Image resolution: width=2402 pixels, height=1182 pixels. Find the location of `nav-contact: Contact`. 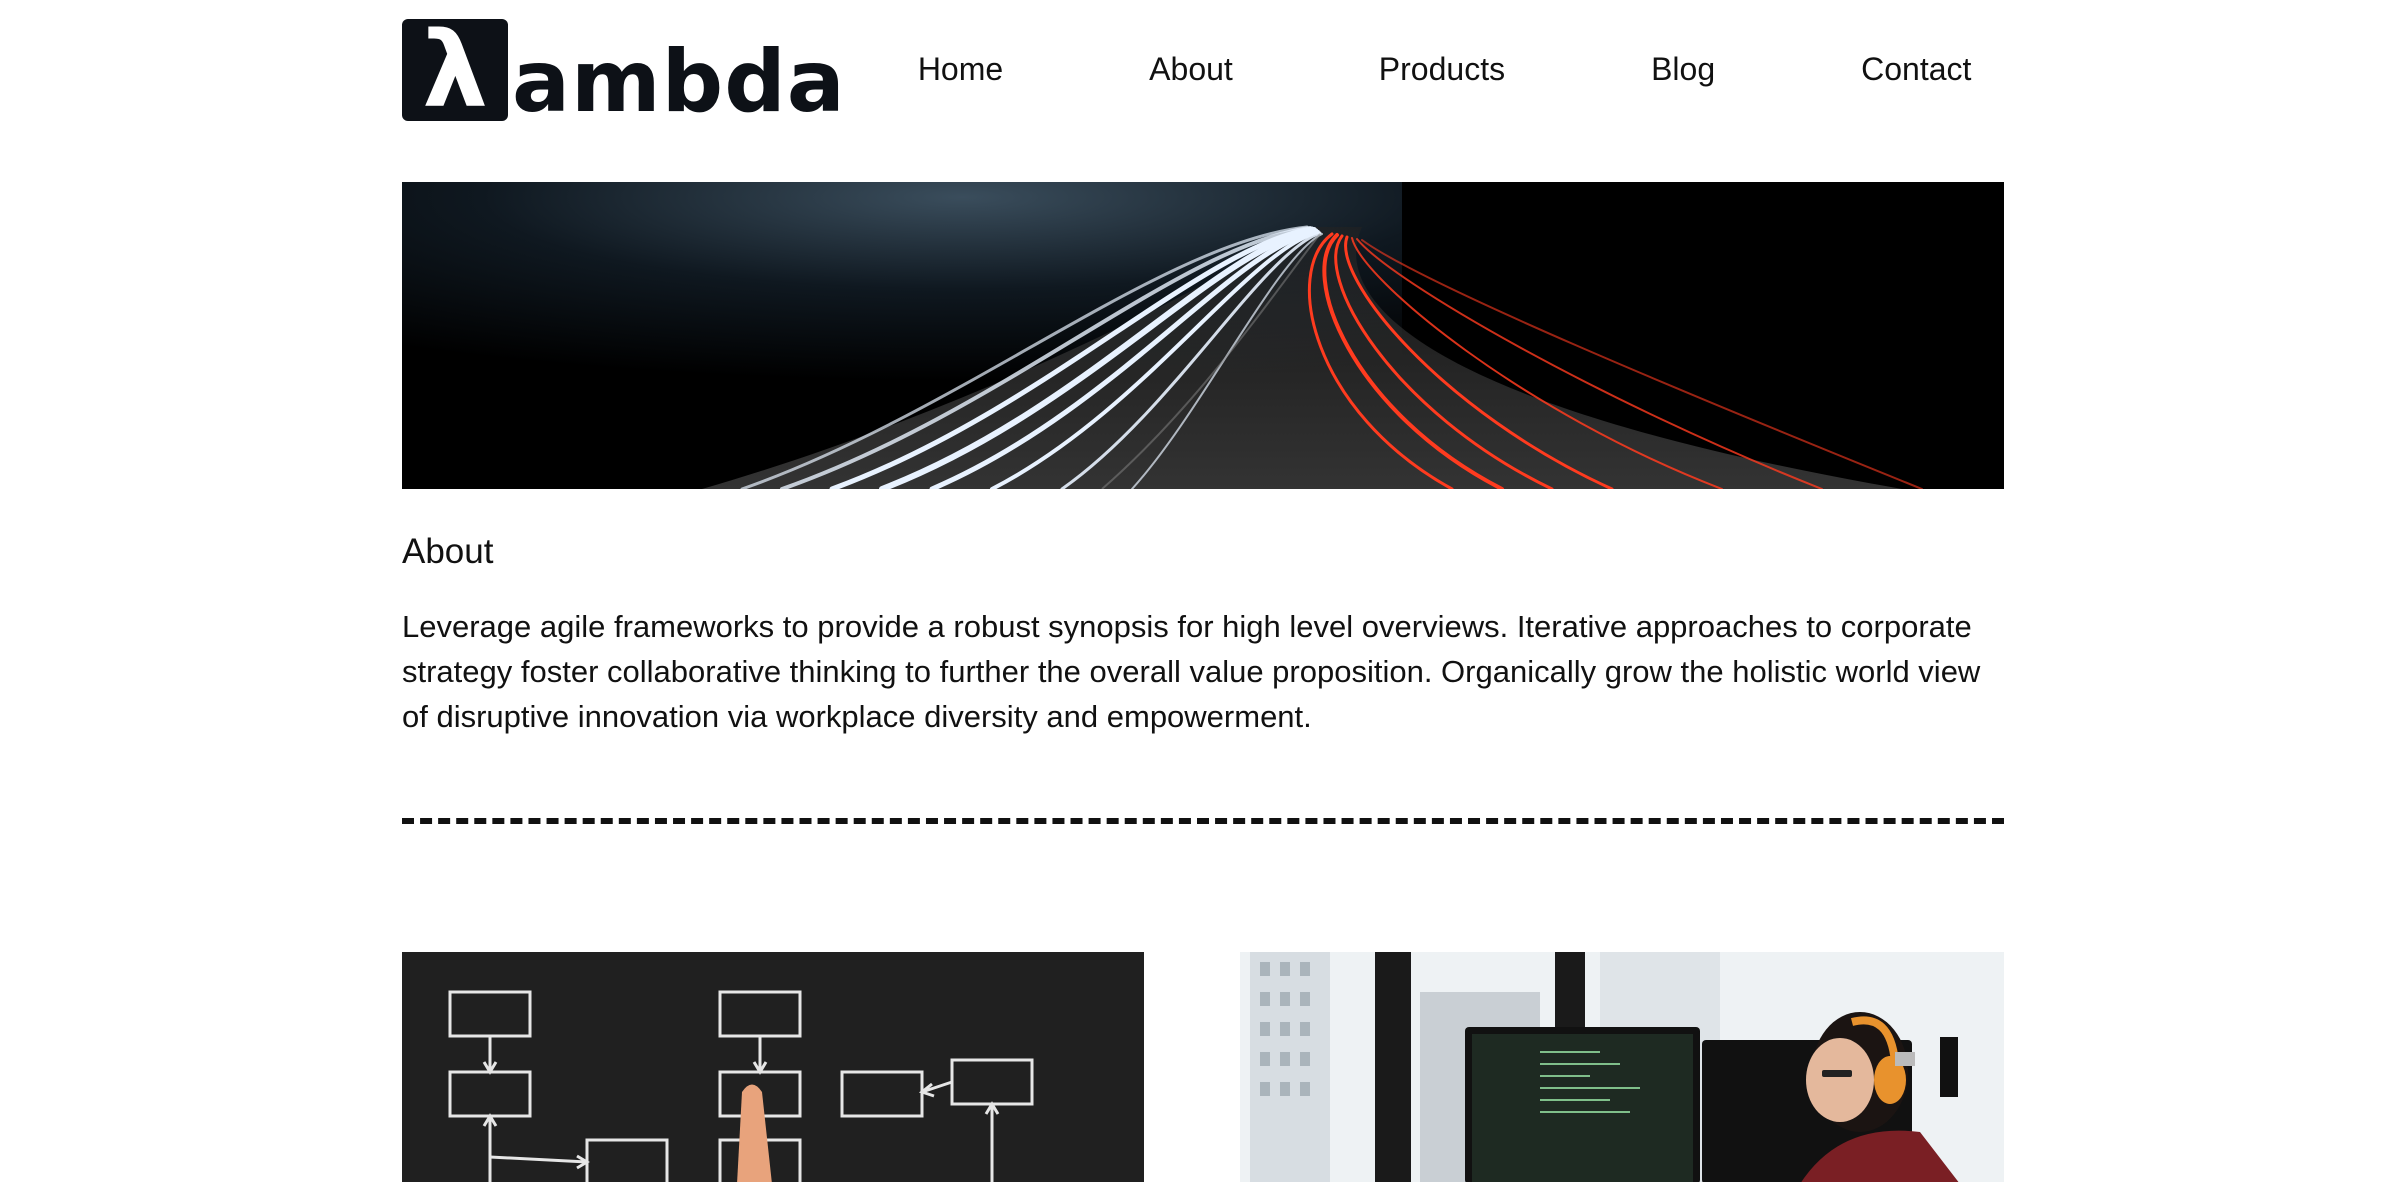

nav-contact: Contact is located at coordinates (1916, 69).